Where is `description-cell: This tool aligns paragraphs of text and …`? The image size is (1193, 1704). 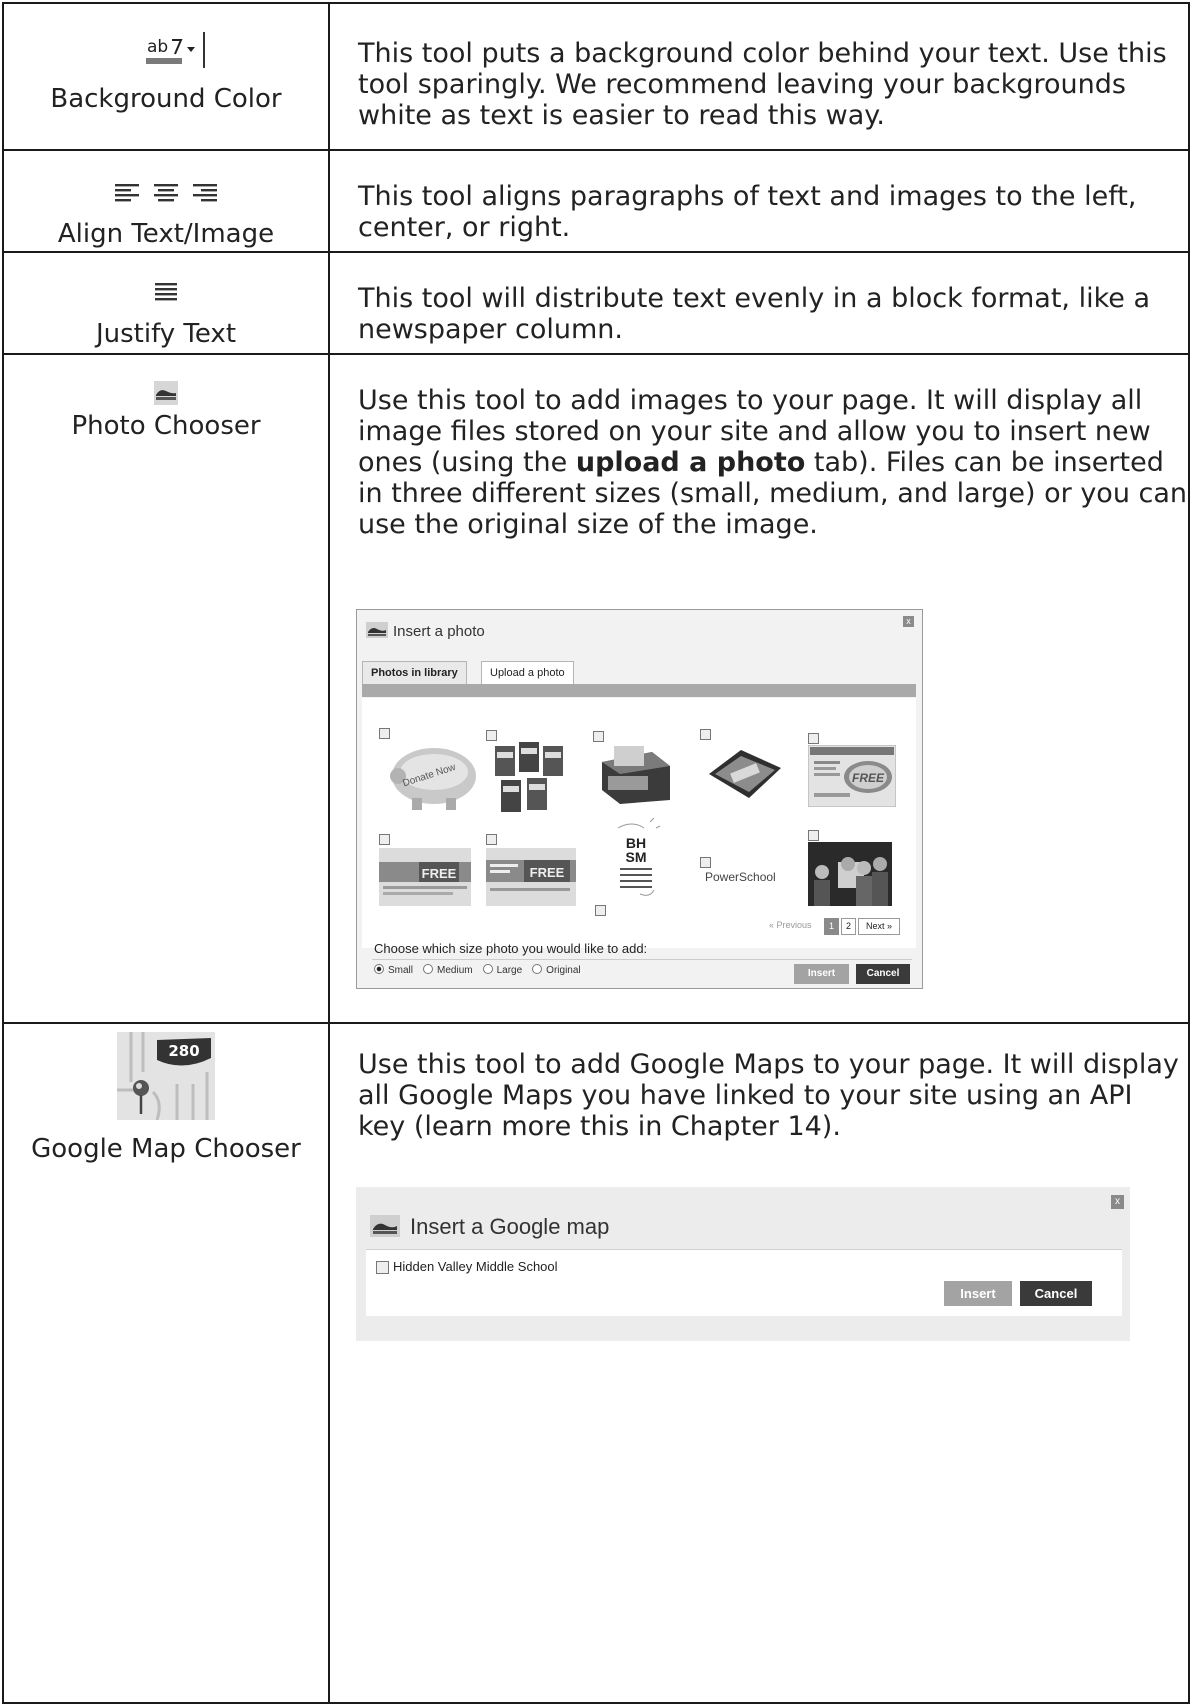
description-cell: This tool aligns paragraphs of text and … is located at coordinates (759, 201).